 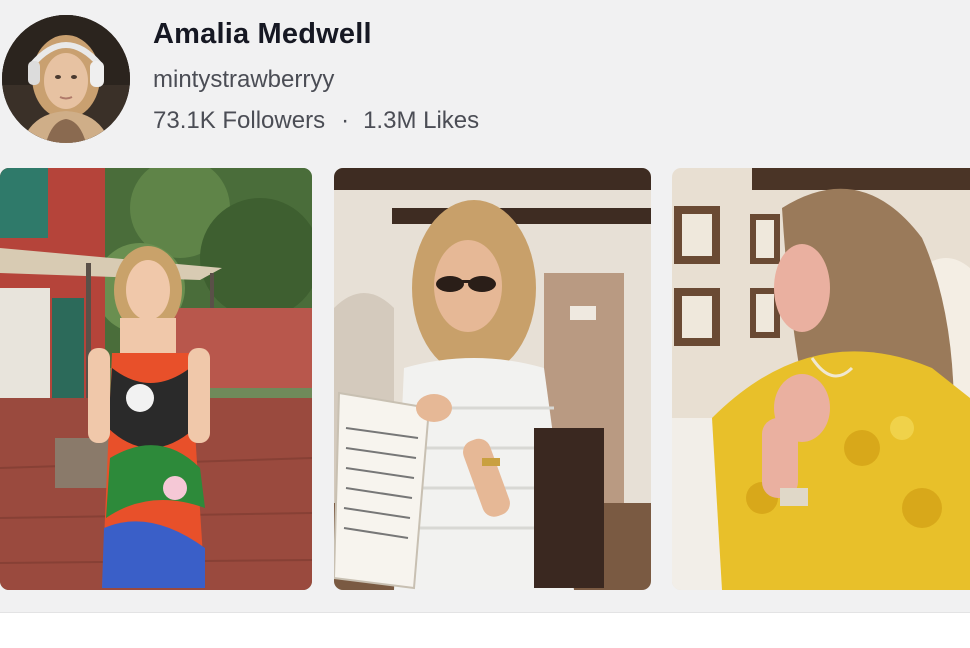 I want to click on page-divider, so click(x=485, y=630).